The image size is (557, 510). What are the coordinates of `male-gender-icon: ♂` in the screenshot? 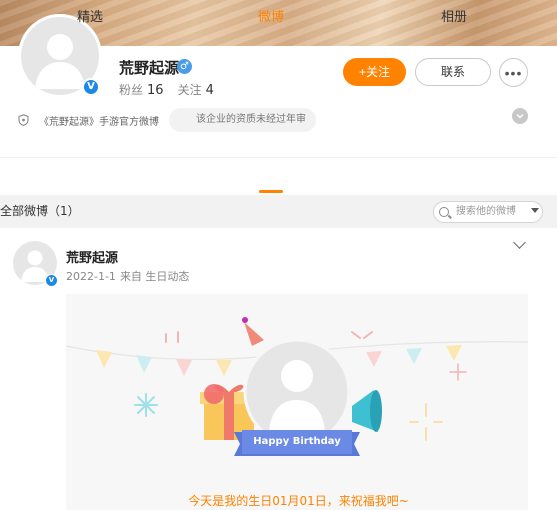 It's located at (184, 66).